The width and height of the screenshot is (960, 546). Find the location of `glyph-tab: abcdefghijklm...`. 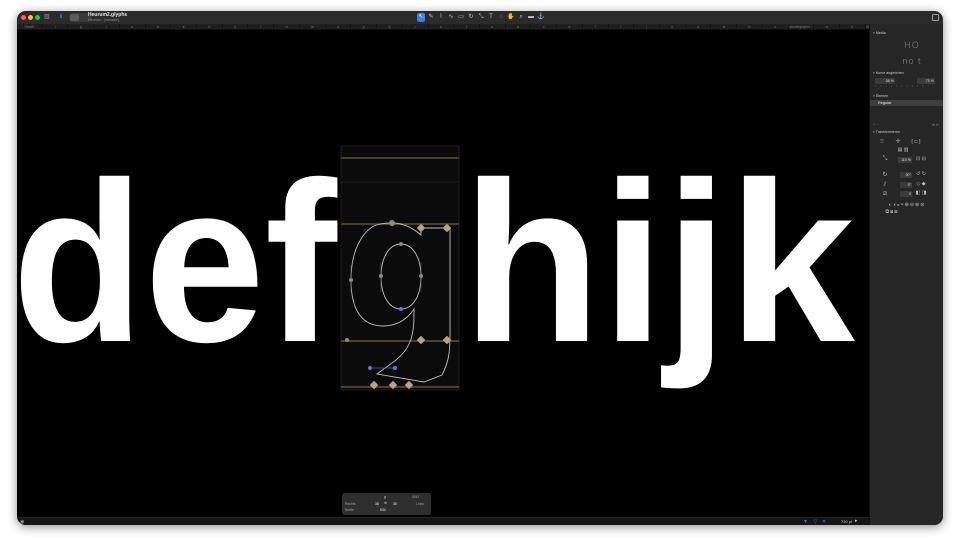

glyph-tab: abcdefghijklm... is located at coordinates (802, 26).